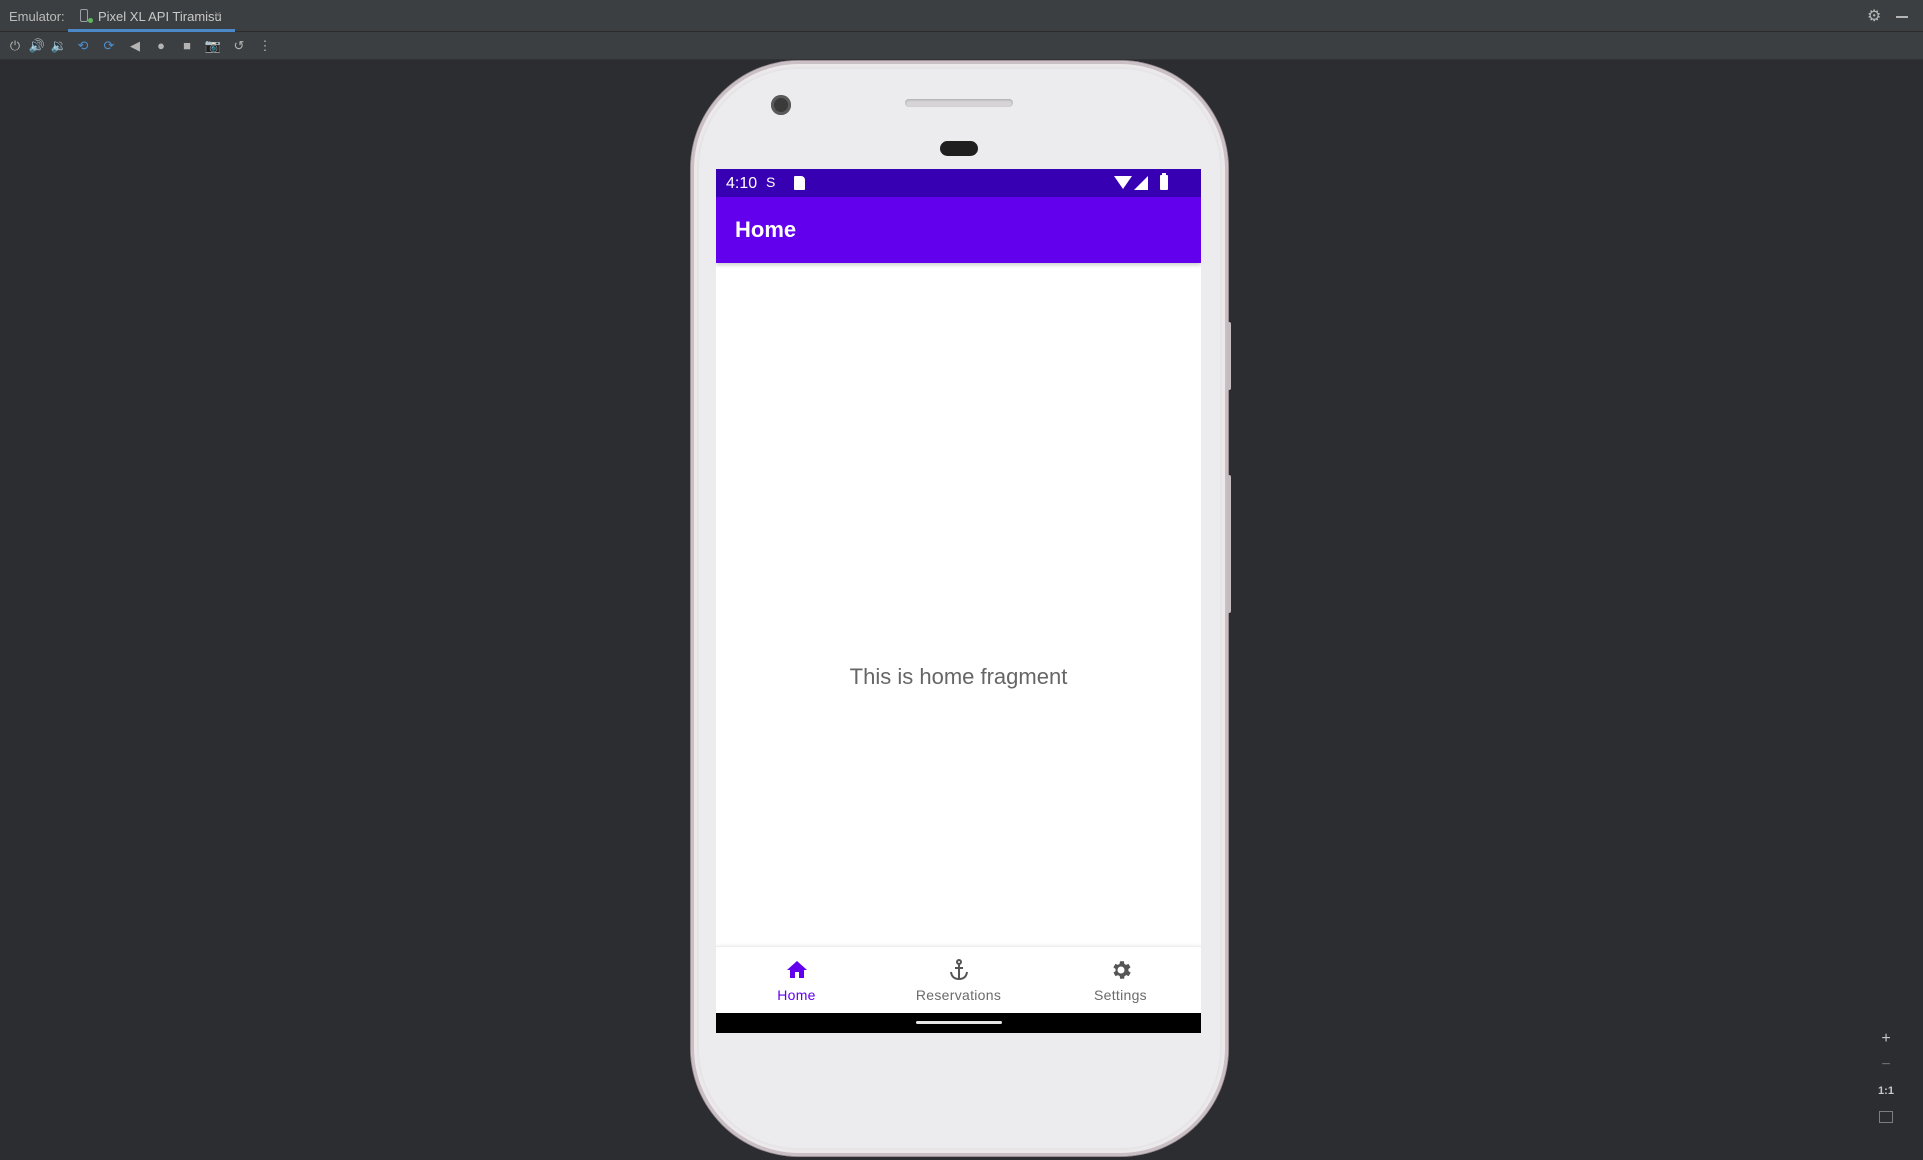  What do you see at coordinates (213, 46) in the screenshot?
I see `camera-icon: 📷` at bounding box center [213, 46].